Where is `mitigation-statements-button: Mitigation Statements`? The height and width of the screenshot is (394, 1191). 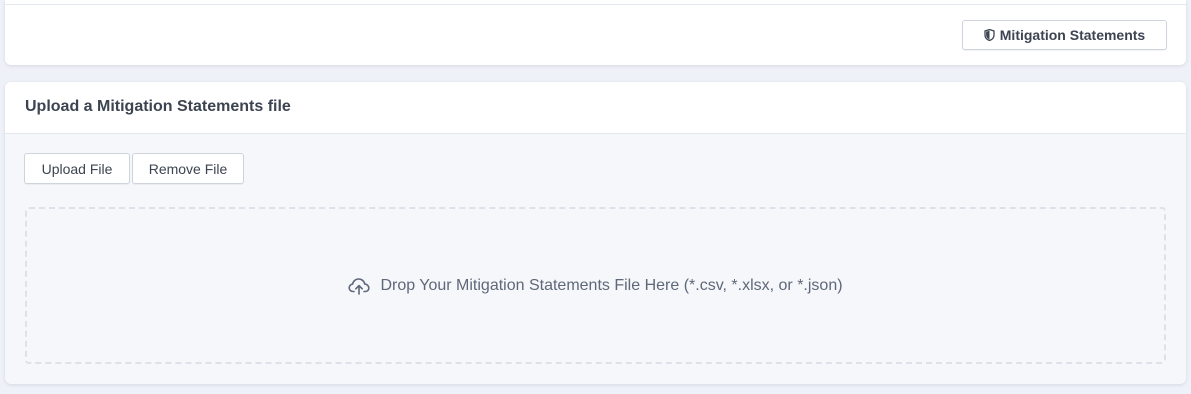
mitigation-statements-button: Mitigation Statements is located at coordinates (1064, 35).